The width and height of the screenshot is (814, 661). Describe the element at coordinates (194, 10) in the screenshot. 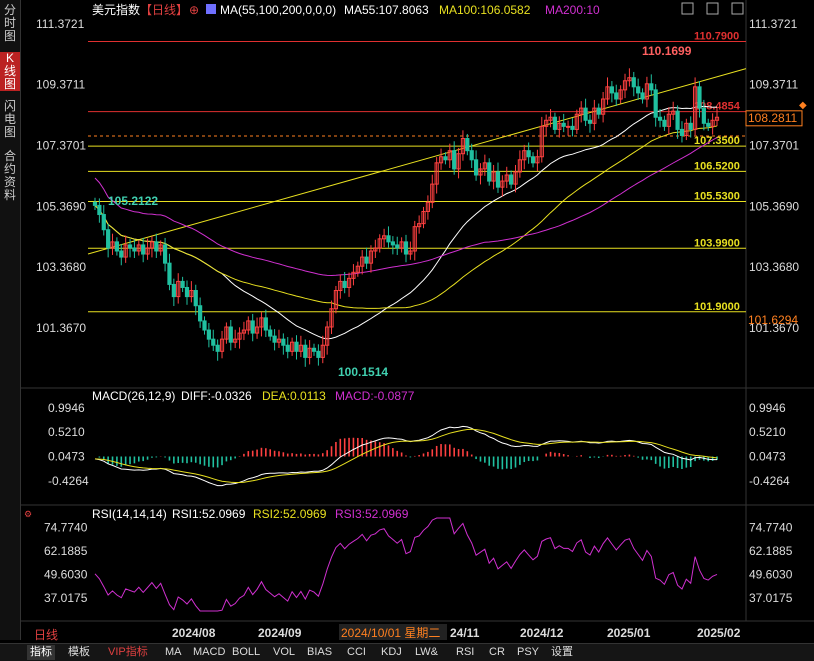

I see `add-icon: ⊕` at that location.